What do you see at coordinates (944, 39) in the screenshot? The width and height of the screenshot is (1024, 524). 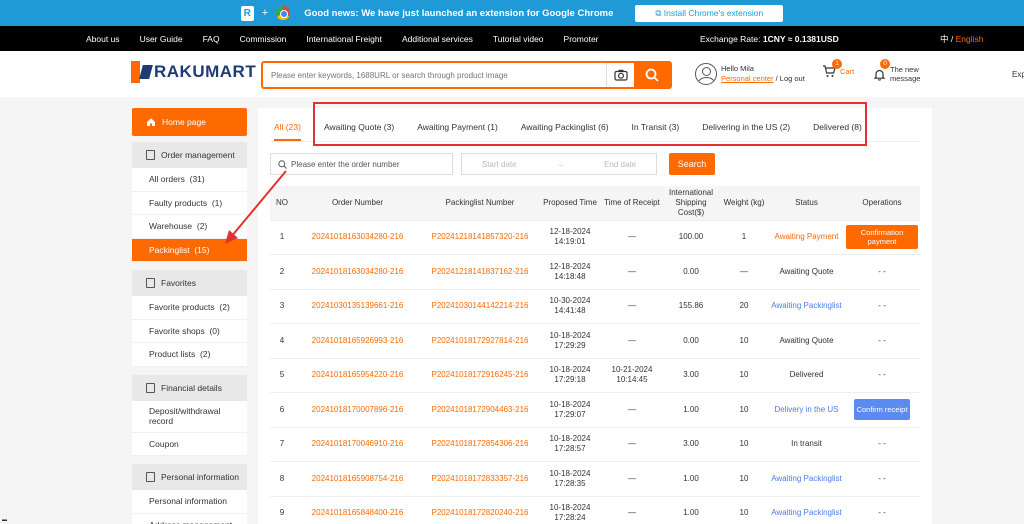 I see `lang-cn: 中` at bounding box center [944, 39].